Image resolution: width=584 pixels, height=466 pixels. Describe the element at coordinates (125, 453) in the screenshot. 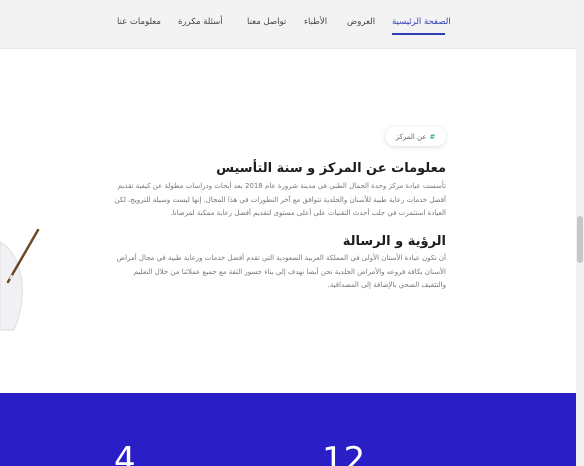

I see `stat-value: 4` at that location.